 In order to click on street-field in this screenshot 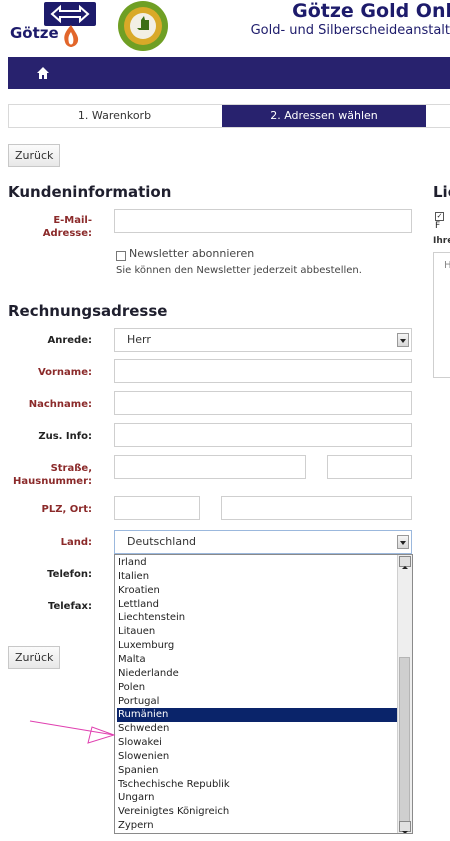, I will do `click(210, 467)`.